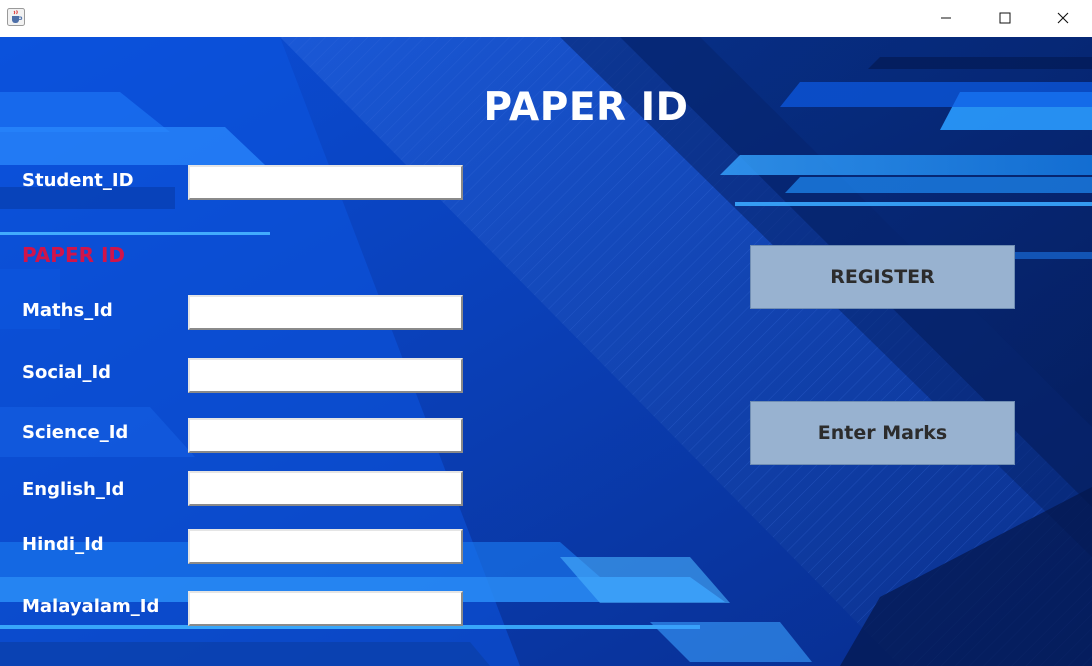 The image size is (1092, 666). I want to click on minimize-icon, so click(946, 18).